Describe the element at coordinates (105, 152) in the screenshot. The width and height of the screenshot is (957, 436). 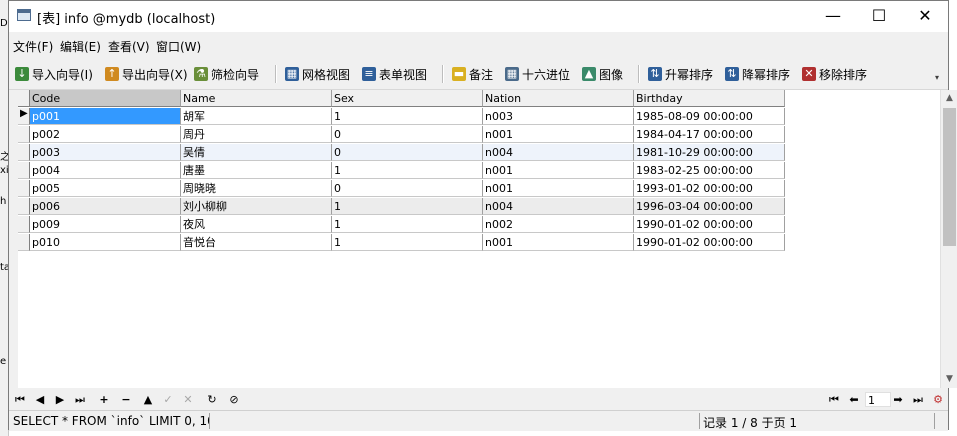
I see `table-cell: p003` at that location.